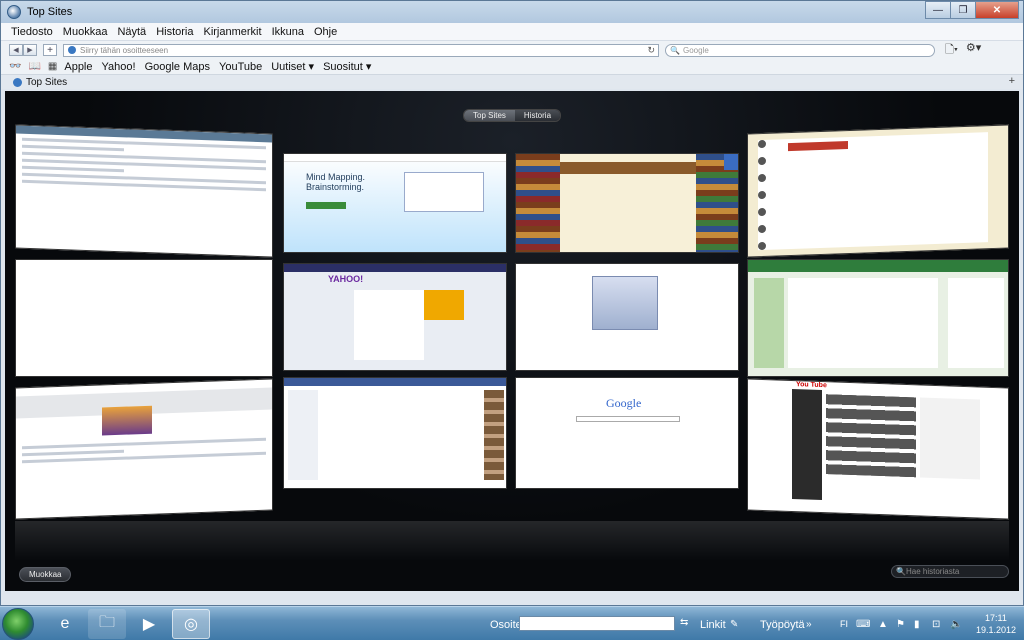  I want to click on tab-globe-icon, so click(17, 82).